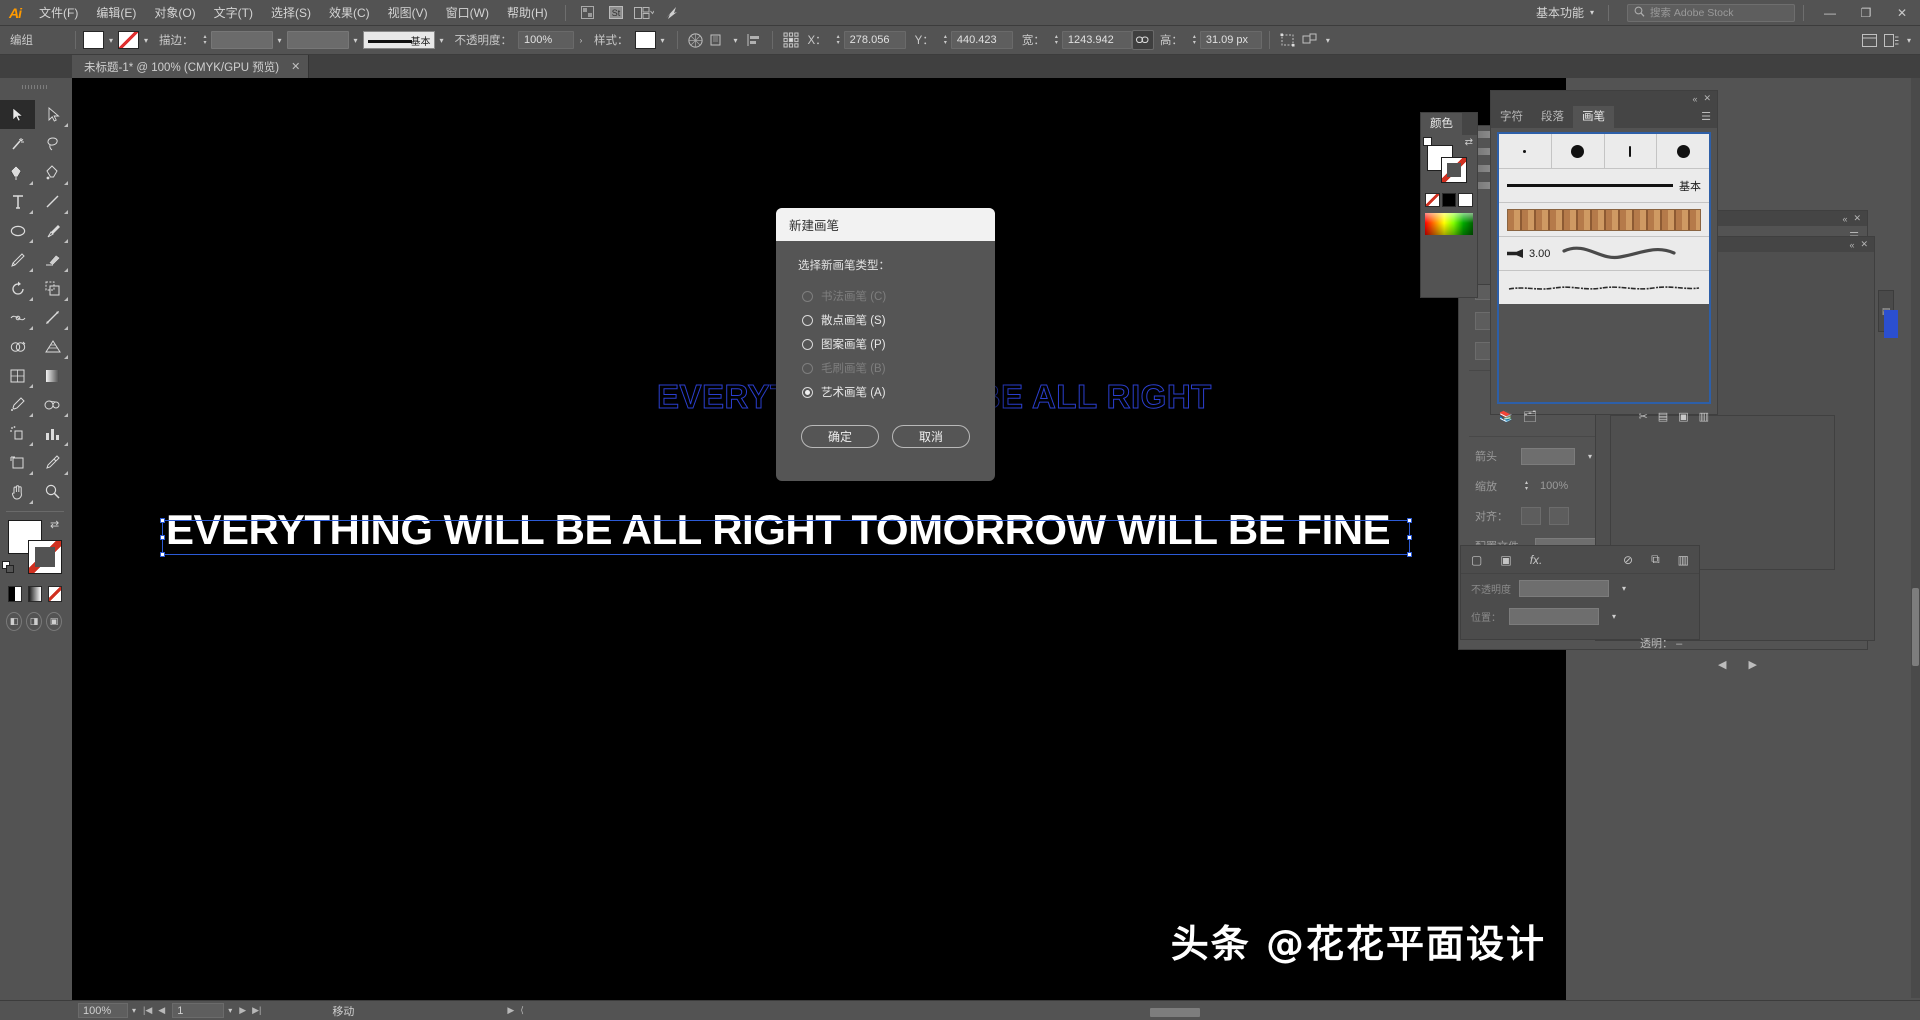 Image resolution: width=1920 pixels, height=1020 pixels. I want to click on brush-type-option-pattern: 图案画笔 (P), so click(885, 344).